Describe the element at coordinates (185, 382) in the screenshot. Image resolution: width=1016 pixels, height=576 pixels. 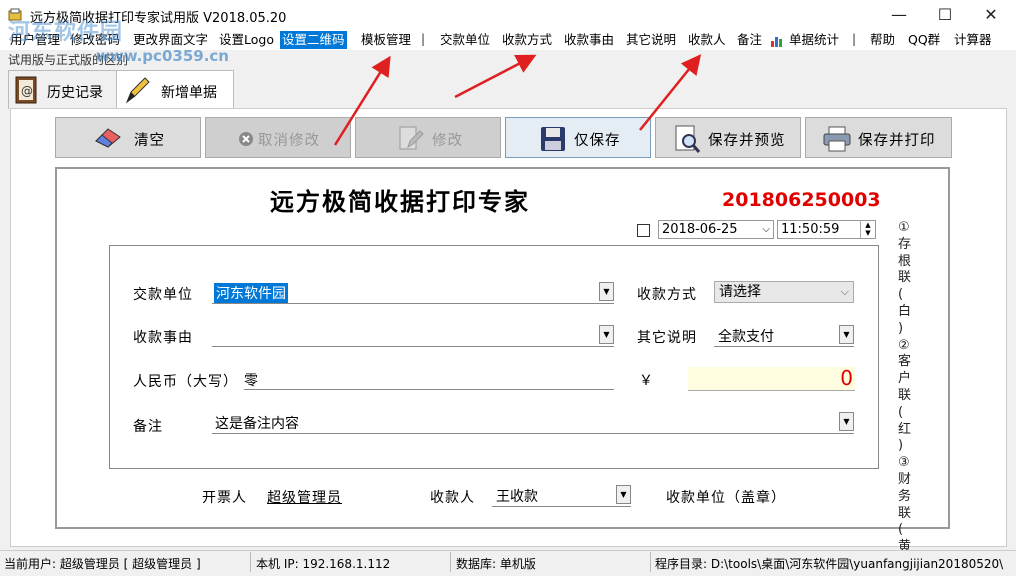
I see `rmb-label: 人民币（大写）` at that location.